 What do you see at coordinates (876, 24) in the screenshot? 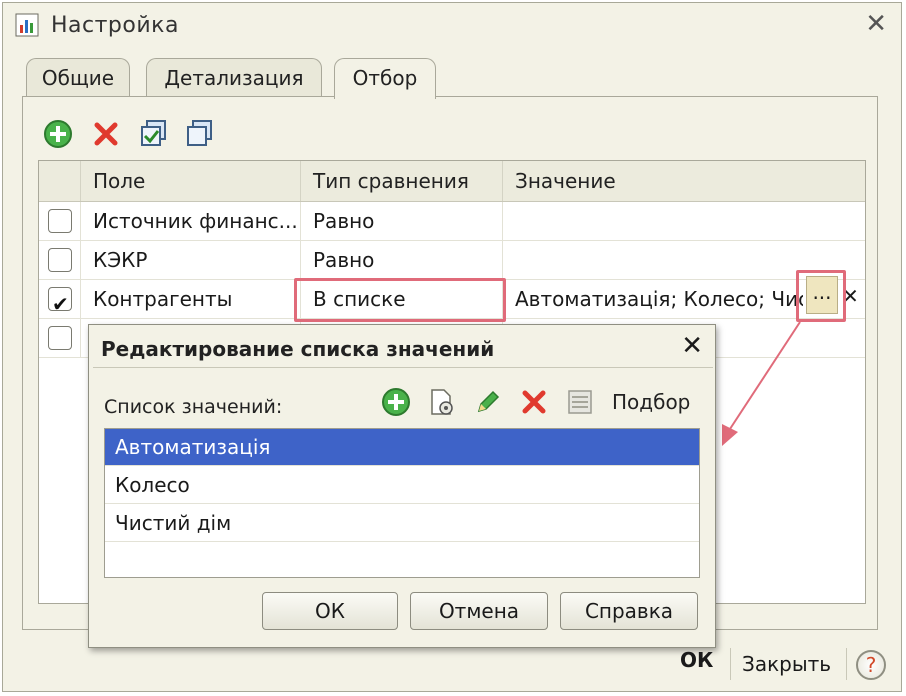
I see `window-close-icon: ✕` at bounding box center [876, 24].